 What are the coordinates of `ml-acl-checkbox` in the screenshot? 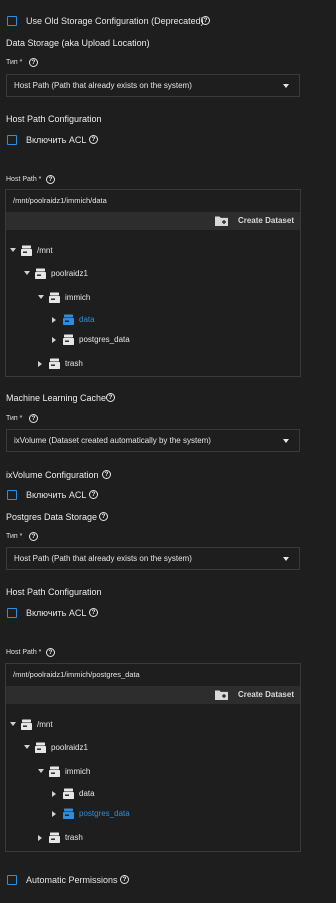 It's located at (12, 495).